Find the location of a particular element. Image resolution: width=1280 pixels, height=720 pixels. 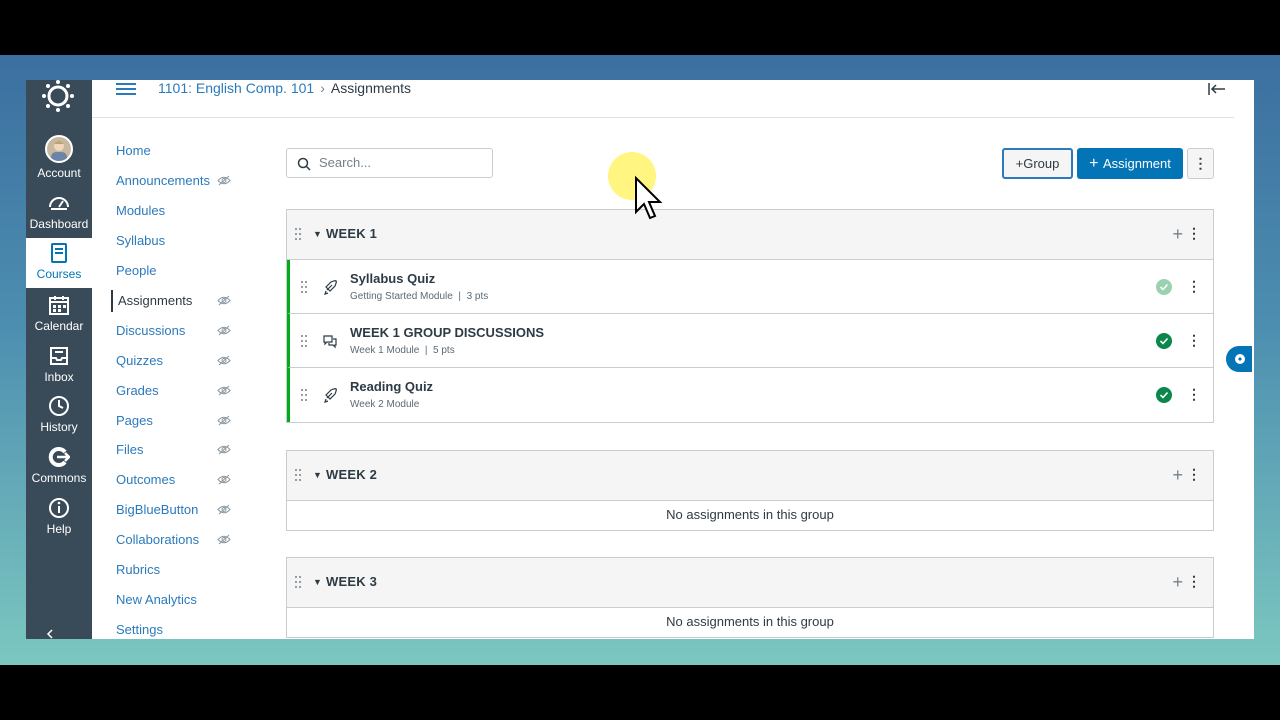

global-nav-courses: Courses is located at coordinates (59, 263).